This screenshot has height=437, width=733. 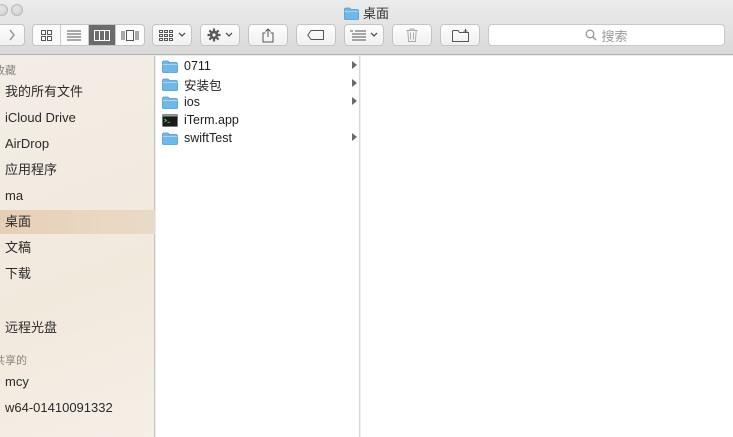 What do you see at coordinates (258, 102) in the screenshot?
I see `file-row: ios` at bounding box center [258, 102].